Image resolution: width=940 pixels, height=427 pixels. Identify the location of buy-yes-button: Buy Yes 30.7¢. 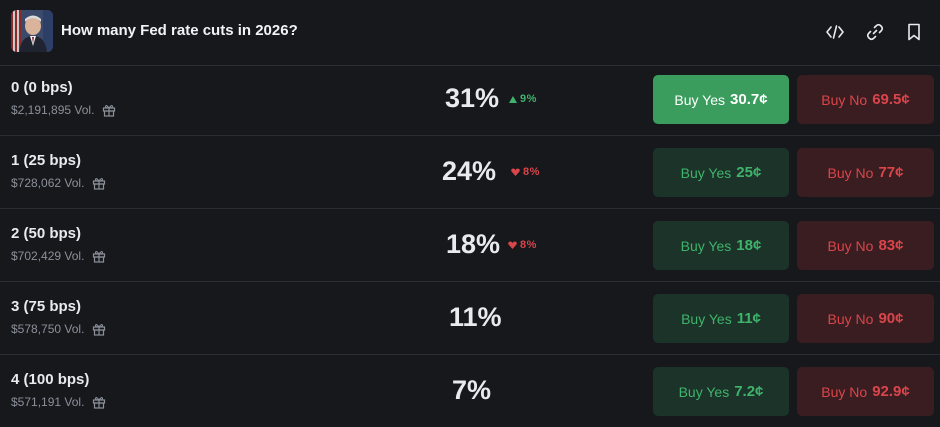
(721, 99).